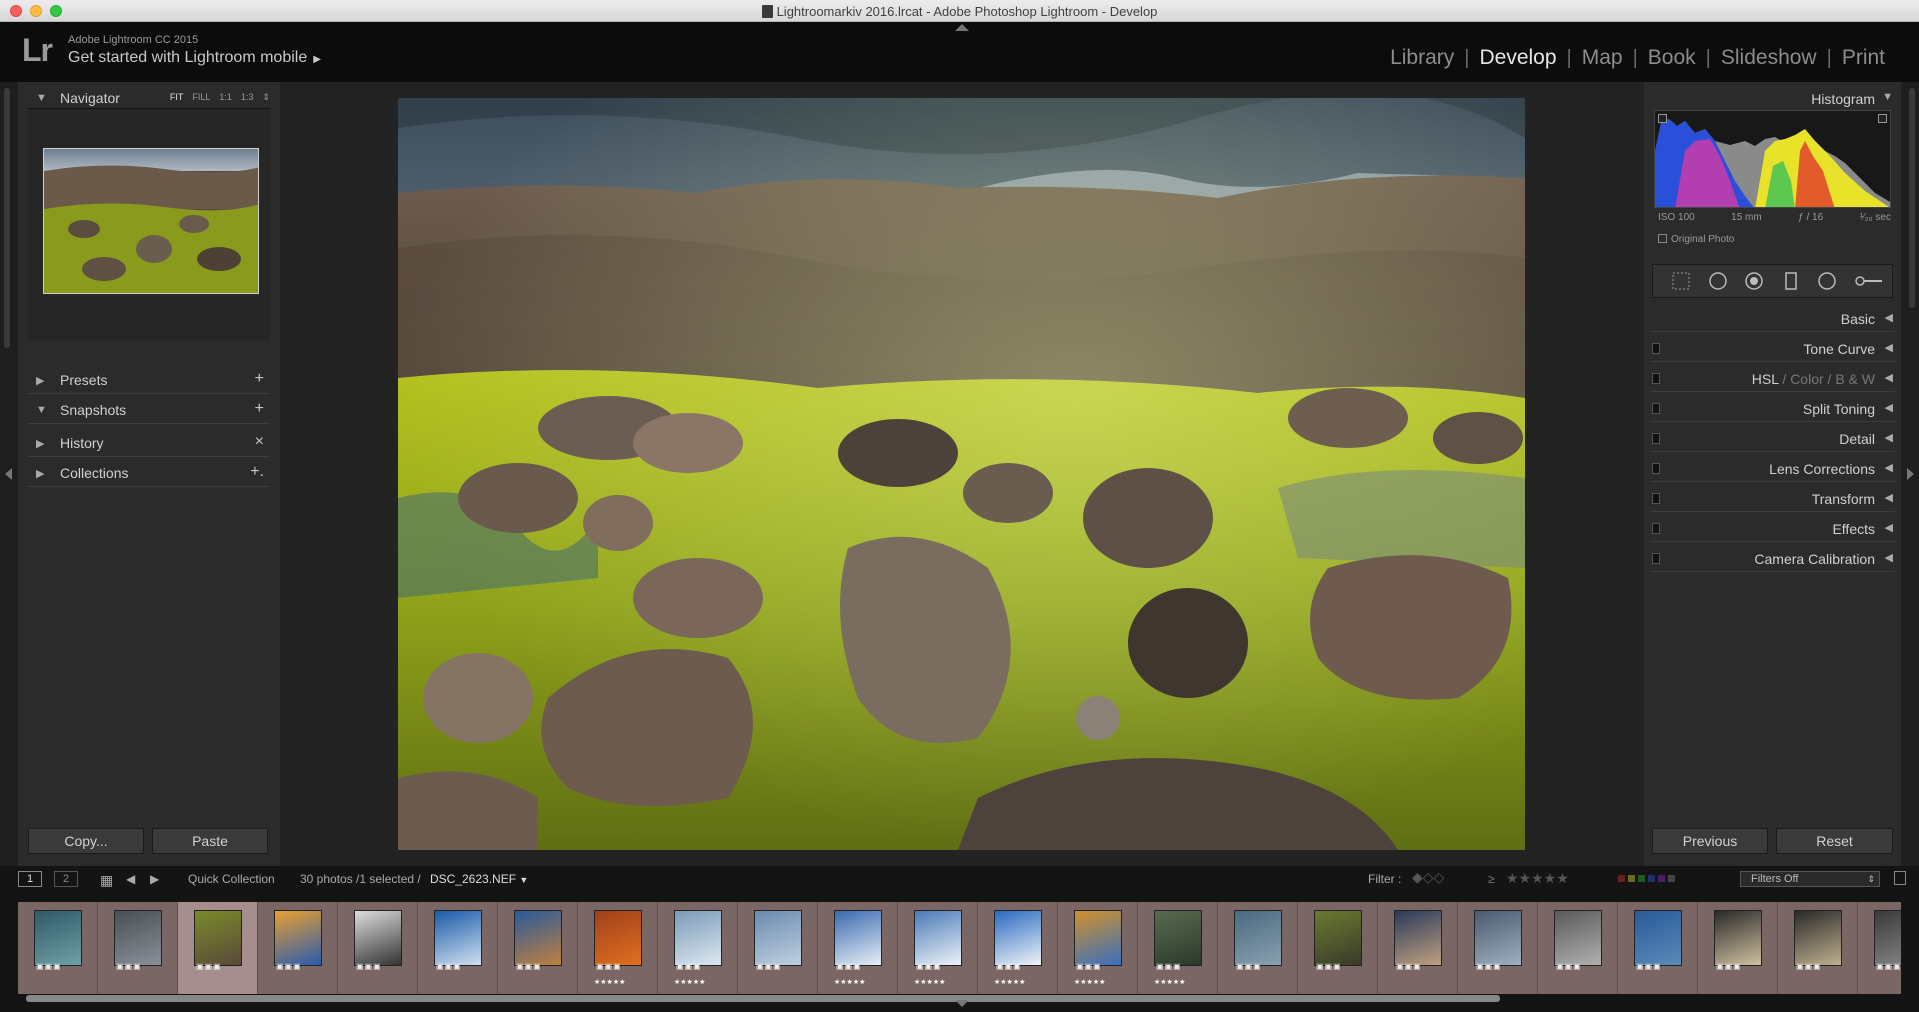 This screenshot has width=1919, height=1012. What do you see at coordinates (1646, 878) in the screenshot?
I see `color-label-filter` at bounding box center [1646, 878].